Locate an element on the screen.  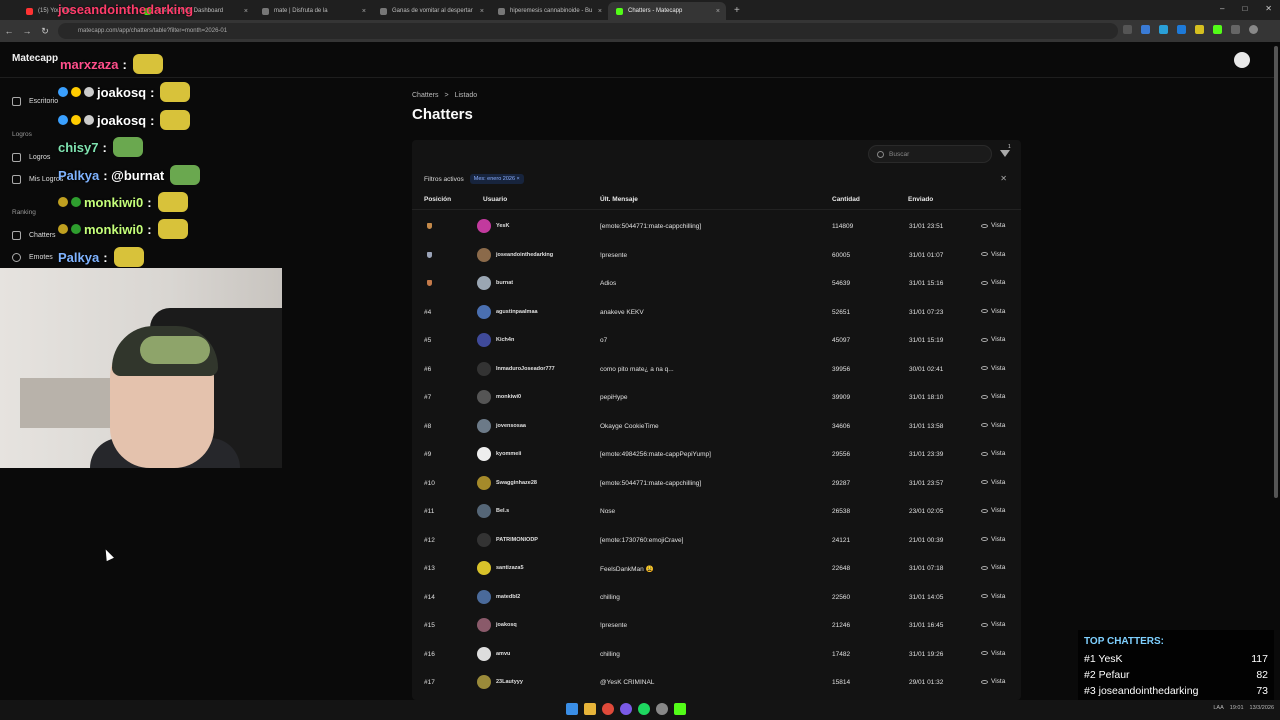
page-scrollbar is located at coordinates (1276, 272).